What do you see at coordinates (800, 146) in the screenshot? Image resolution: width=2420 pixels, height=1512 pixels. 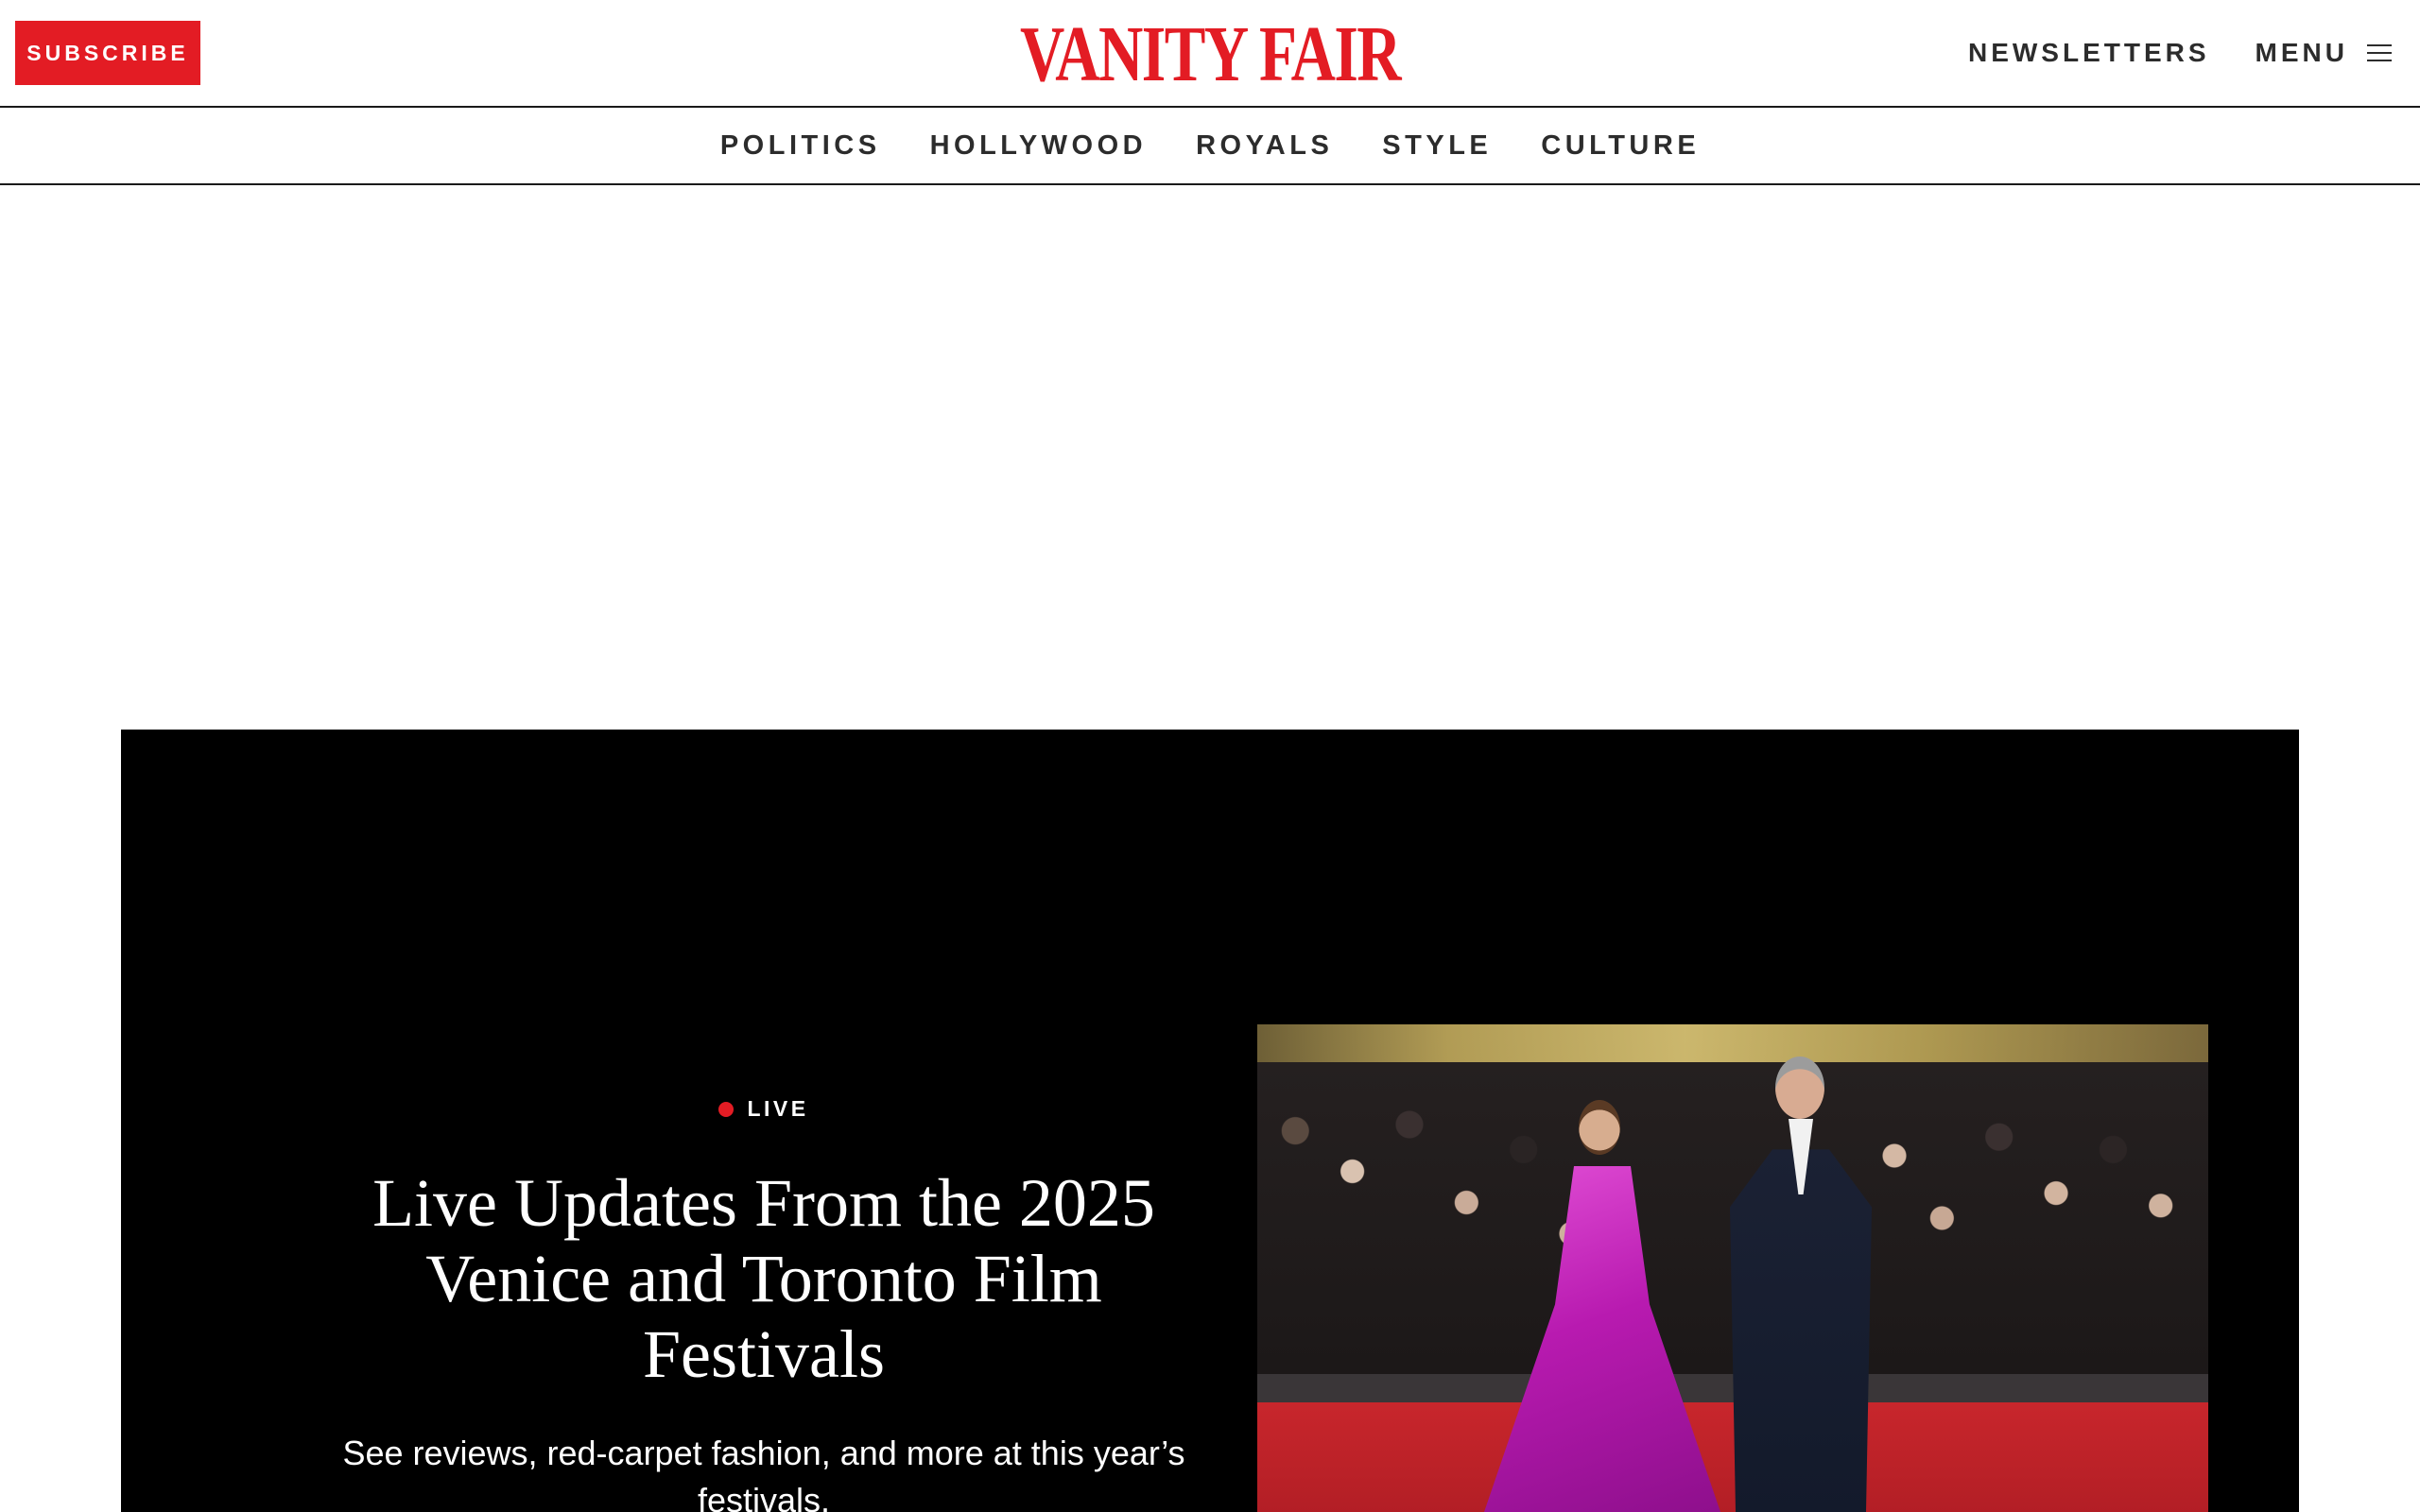 I see `nav-item-politics: POLITICS` at bounding box center [800, 146].